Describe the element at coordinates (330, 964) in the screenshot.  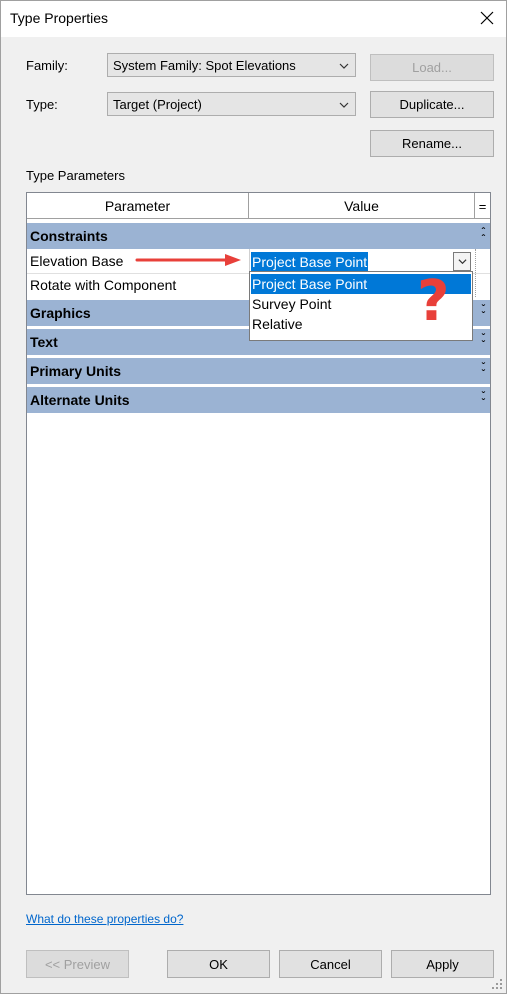
I see `cancel-button: Cancel` at that location.